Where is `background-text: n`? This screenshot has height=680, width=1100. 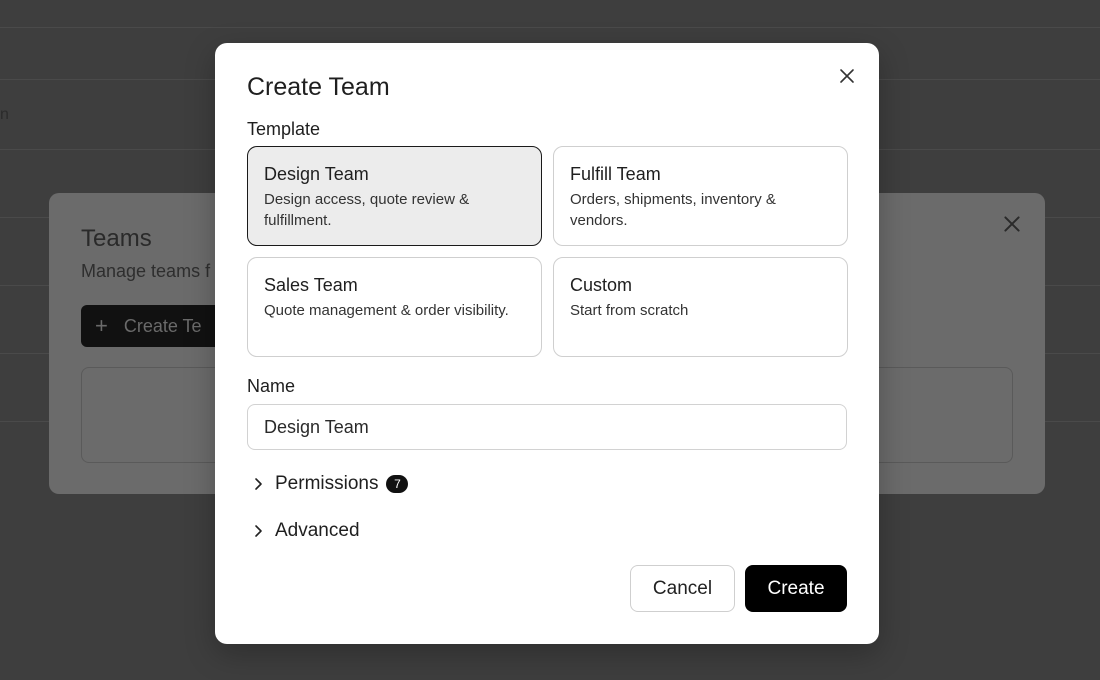 background-text: n is located at coordinates (4, 114).